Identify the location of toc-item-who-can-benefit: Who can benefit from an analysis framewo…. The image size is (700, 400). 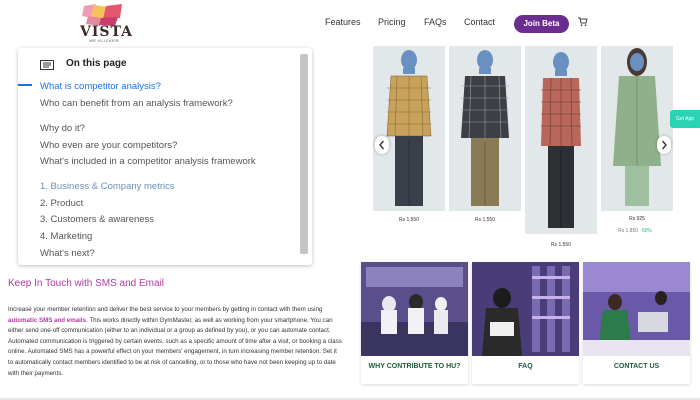
(162, 104).